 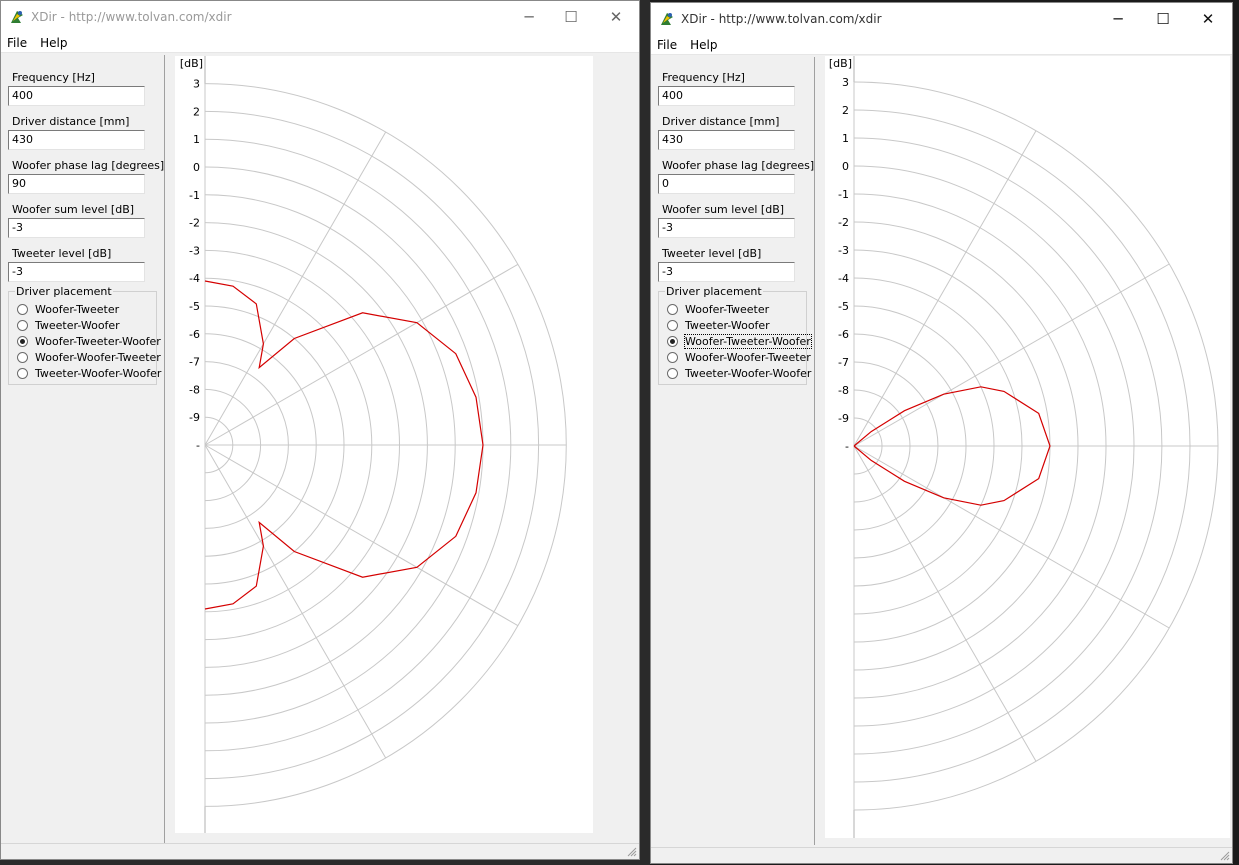 I want to click on woofer-sum-level-label: Woofer sum level [dB], so click(x=73, y=209).